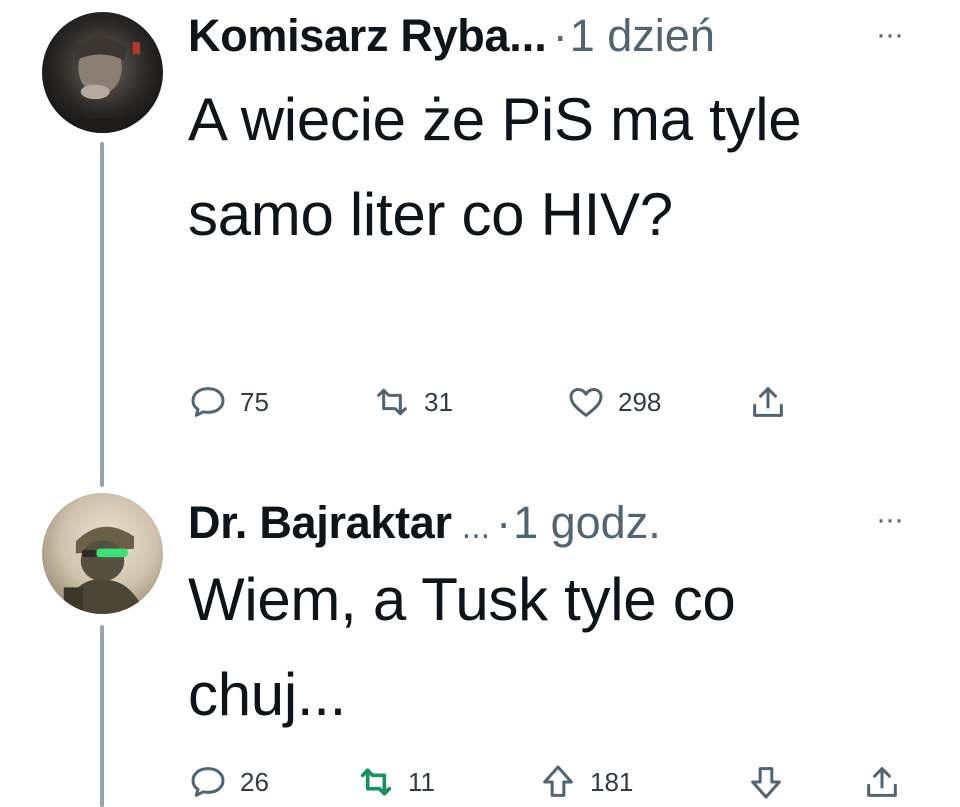 This screenshot has width=960, height=807. I want to click on tweet-timestamp: 1 dzień, so click(642, 36).